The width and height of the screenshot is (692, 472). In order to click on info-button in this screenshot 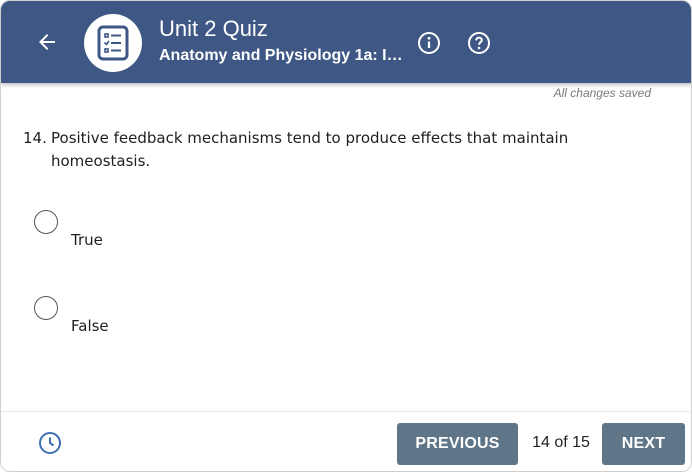, I will do `click(429, 43)`.